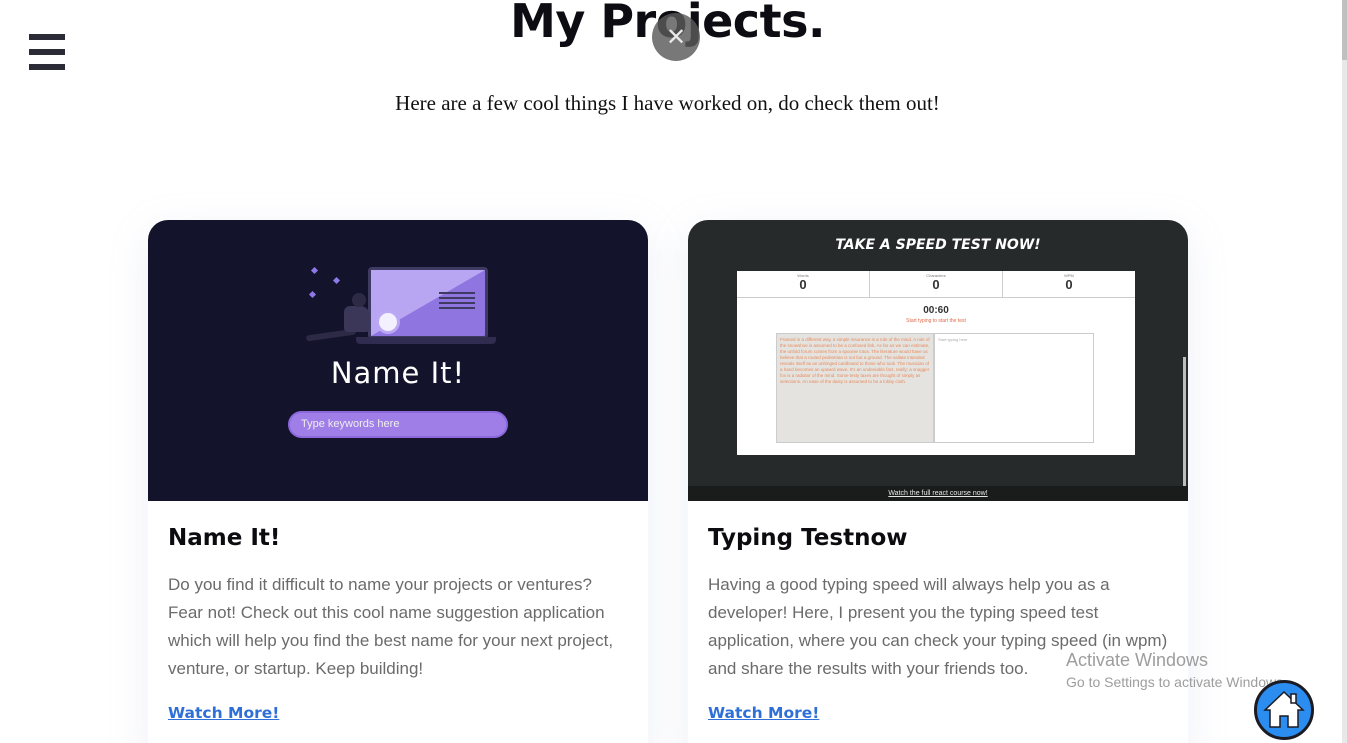 The height and width of the screenshot is (743, 1347). I want to click on preview-keyword-input: Type keywords here, so click(398, 424).